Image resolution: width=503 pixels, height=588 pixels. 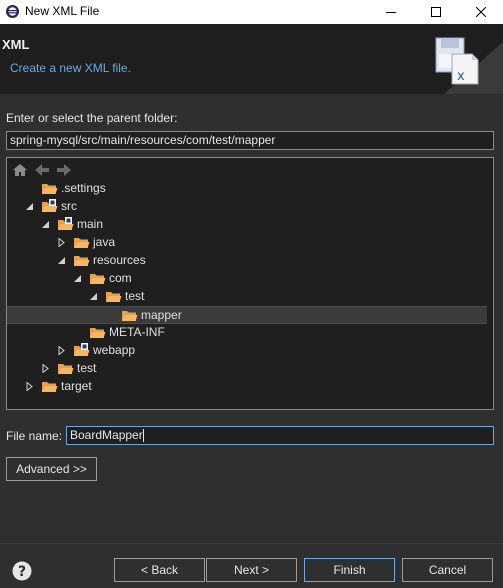 What do you see at coordinates (280, 435) in the screenshot?
I see `file-name-input: BoardMapper` at bounding box center [280, 435].